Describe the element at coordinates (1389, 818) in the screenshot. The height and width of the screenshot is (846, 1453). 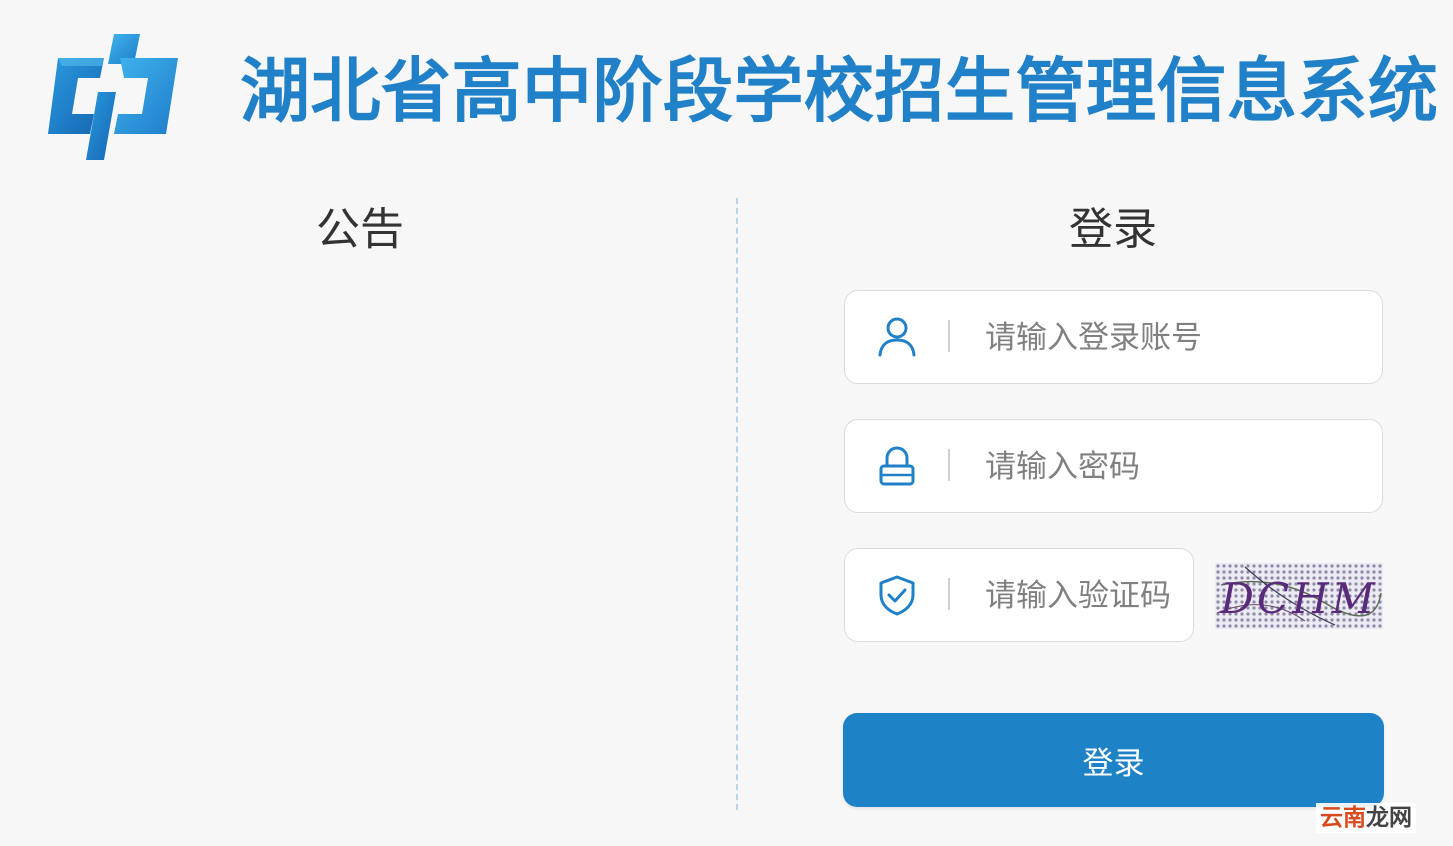
I see `watermark-part2: 龙网` at that location.